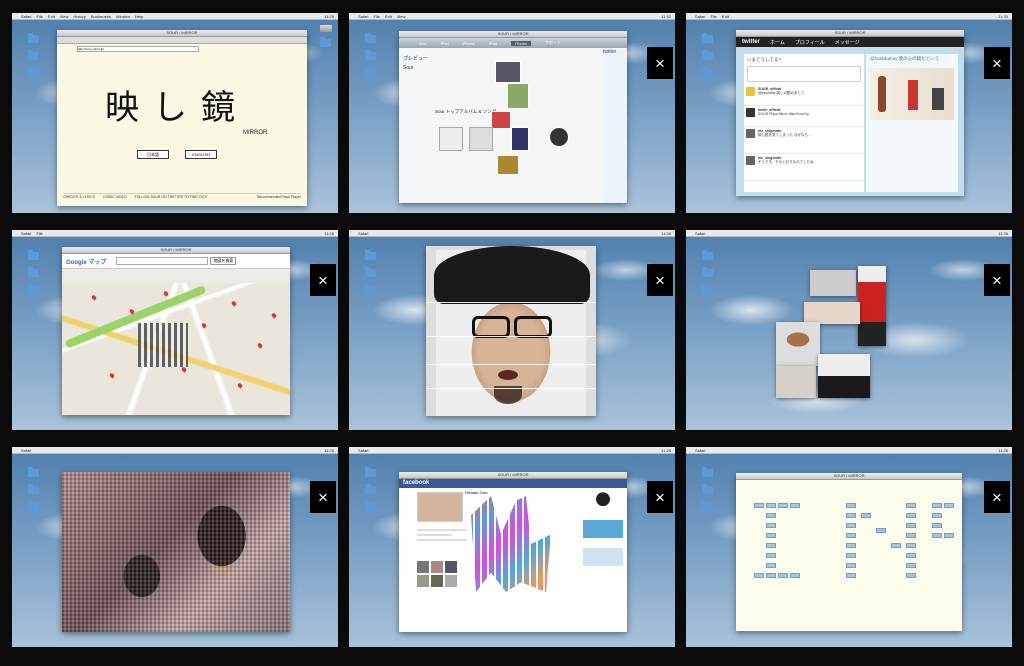  I want to click on menu-window: Window, so click(123, 16).